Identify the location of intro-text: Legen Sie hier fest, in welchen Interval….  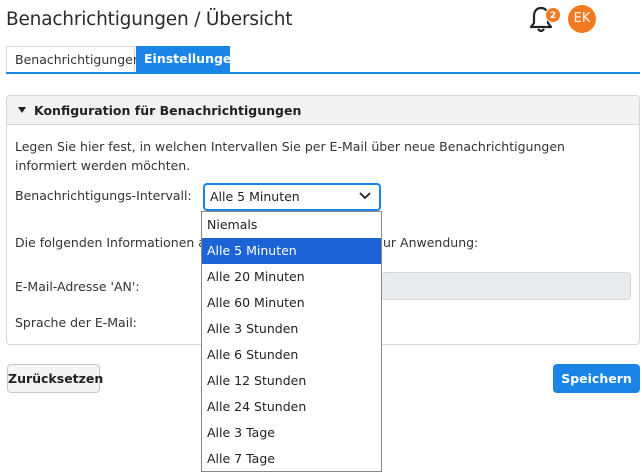
(290, 156).